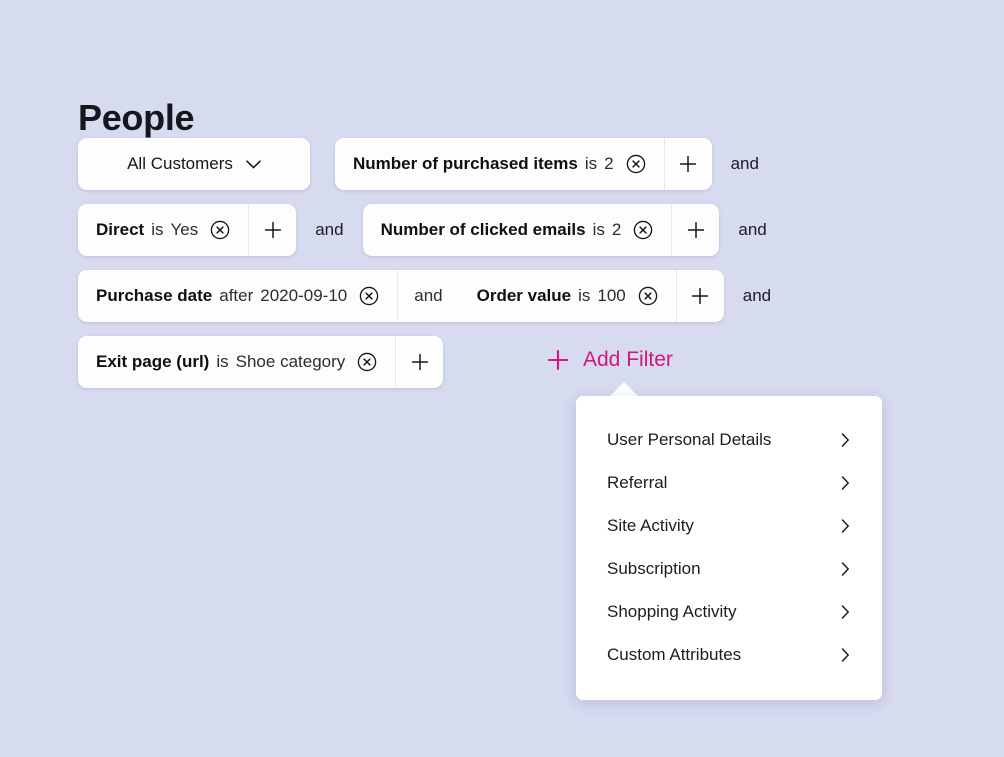 The width and height of the screenshot is (1004, 757). I want to click on condition-value: 2020-09-10, so click(304, 295).